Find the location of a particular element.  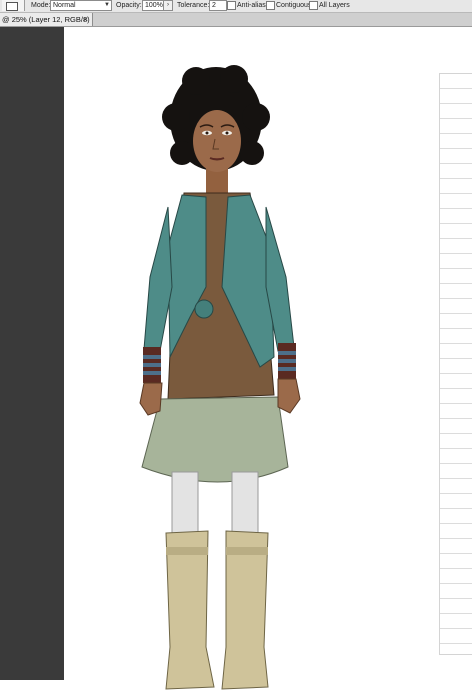

all-layers-label: All Layers is located at coordinates (334, 5).